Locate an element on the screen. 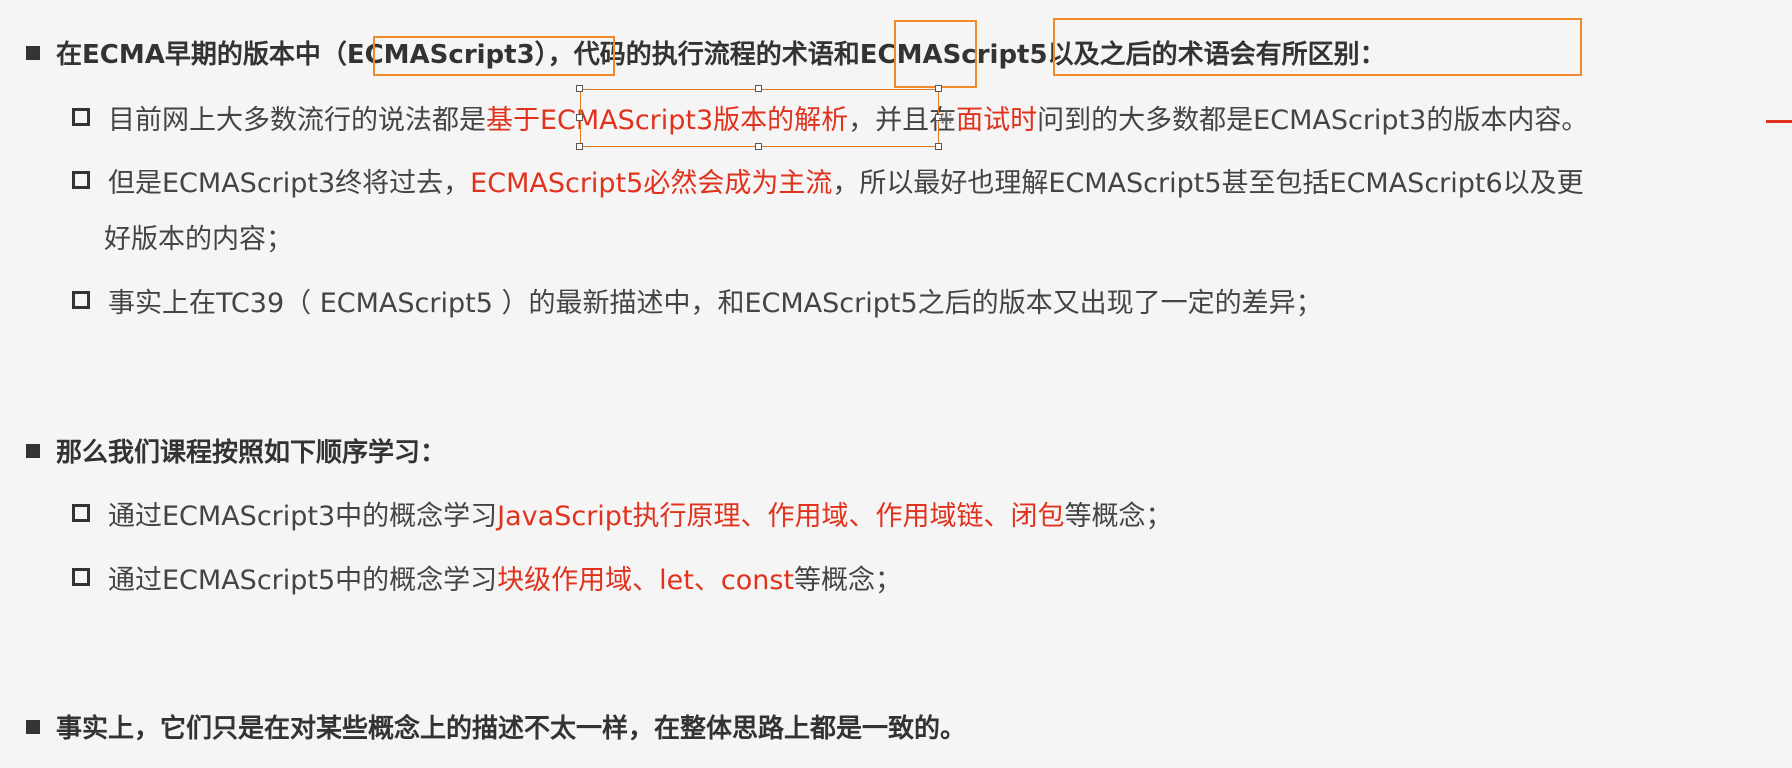 The height and width of the screenshot is (768, 1792). section2-heading-text: 那么我们课程按照如下顺序学习： is located at coordinates (251, 453).